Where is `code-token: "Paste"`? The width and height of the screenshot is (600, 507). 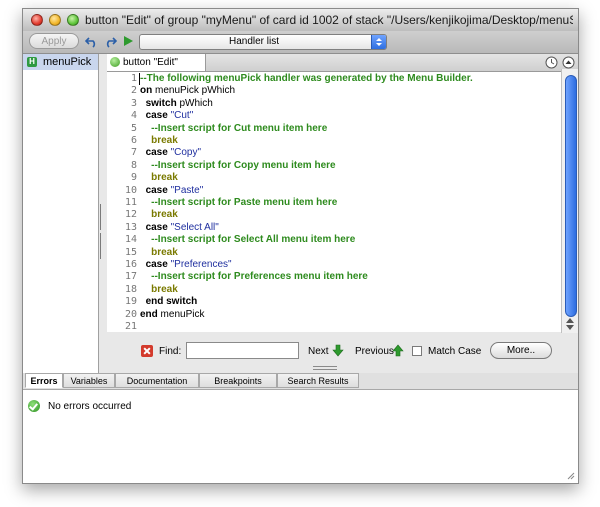
code-token: "Paste" is located at coordinates (187, 190).